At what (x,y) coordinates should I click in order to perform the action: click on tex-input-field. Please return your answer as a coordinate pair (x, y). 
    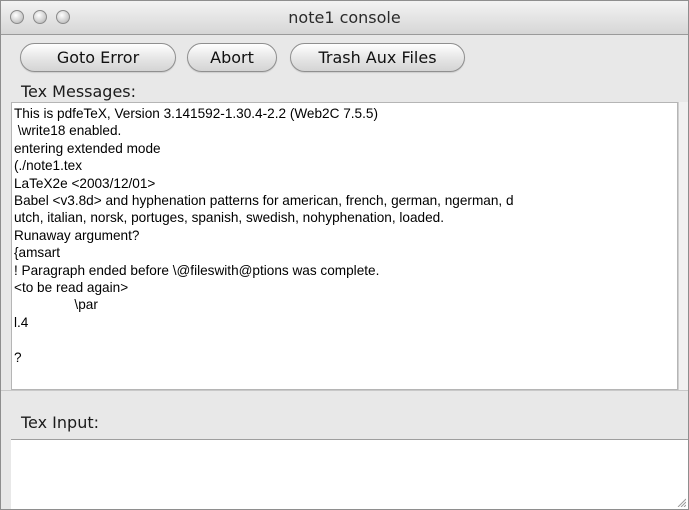
    Looking at the image, I should click on (349, 474).